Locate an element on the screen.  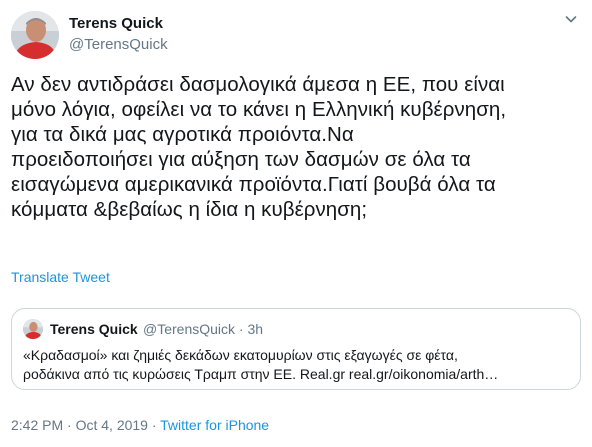
source-link: Twitter for iPhone is located at coordinates (214, 425).